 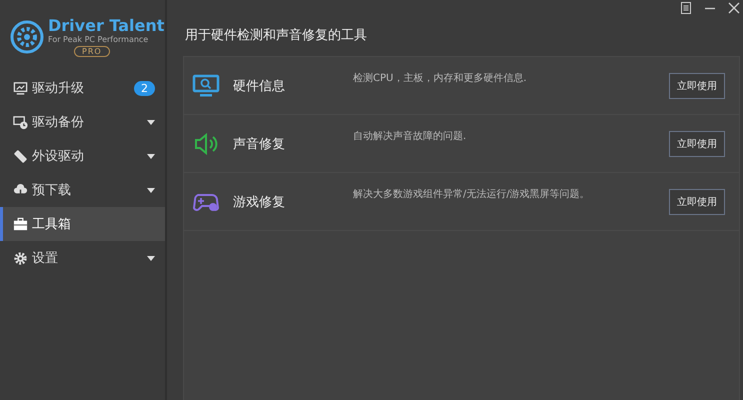 What do you see at coordinates (92, 51) in the screenshot?
I see `edition-badge: PRO` at bounding box center [92, 51].